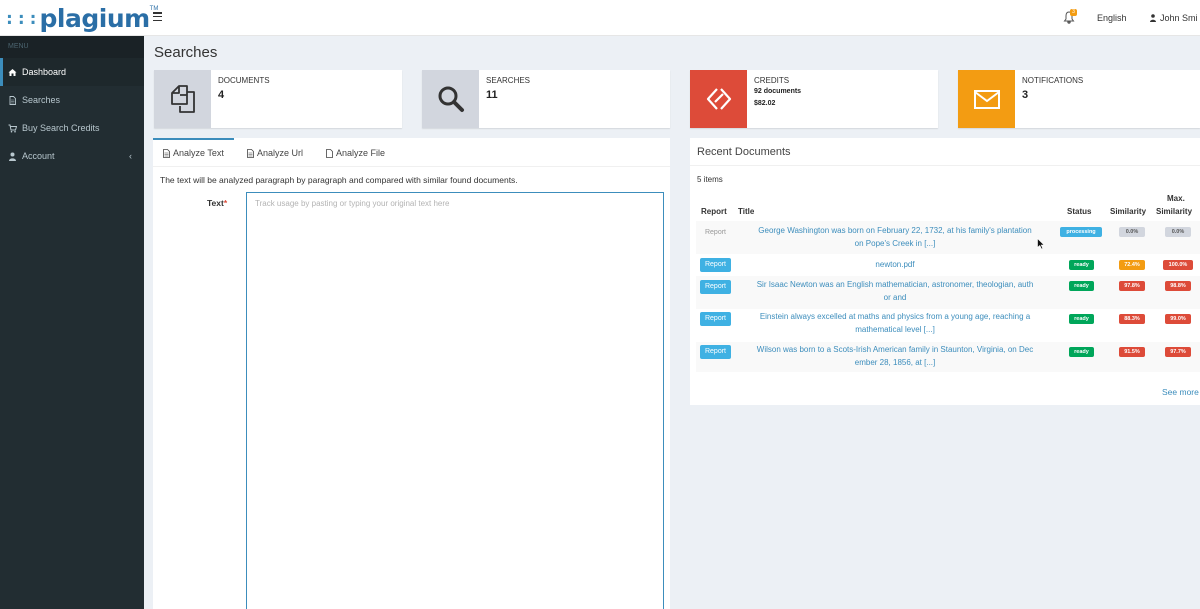 This screenshot has height=609, width=1200. What do you see at coordinates (12, 72) in the screenshot?
I see `home-icon` at bounding box center [12, 72].